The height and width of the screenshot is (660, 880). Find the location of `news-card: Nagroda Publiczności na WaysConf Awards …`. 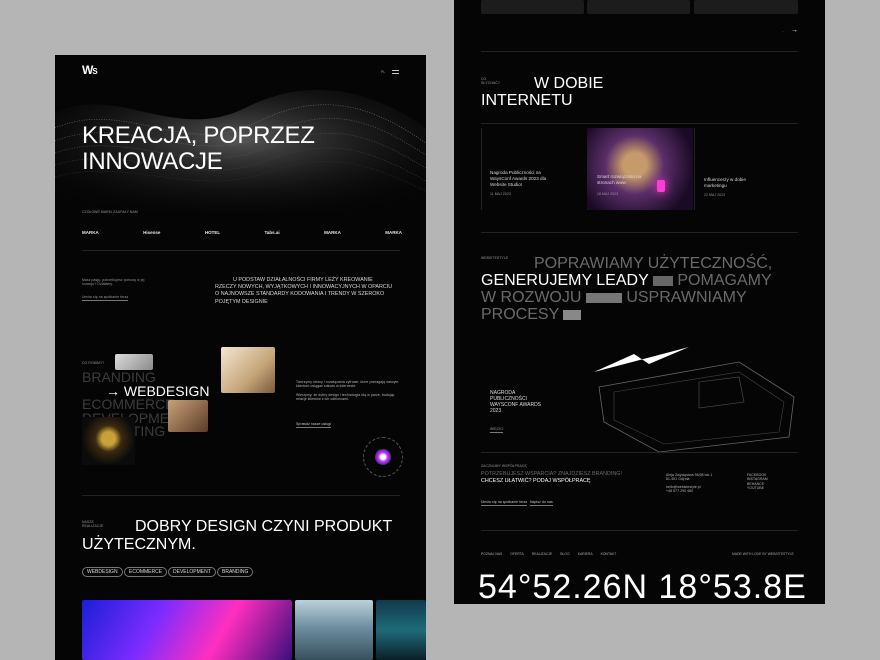

news-card: Nagroda Publiczności na WaysConf Awards … is located at coordinates (526, 183).